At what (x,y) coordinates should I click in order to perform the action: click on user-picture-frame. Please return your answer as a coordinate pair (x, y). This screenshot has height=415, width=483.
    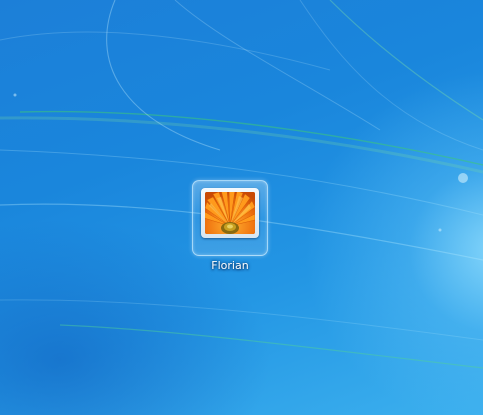
    Looking at the image, I should click on (230, 213).